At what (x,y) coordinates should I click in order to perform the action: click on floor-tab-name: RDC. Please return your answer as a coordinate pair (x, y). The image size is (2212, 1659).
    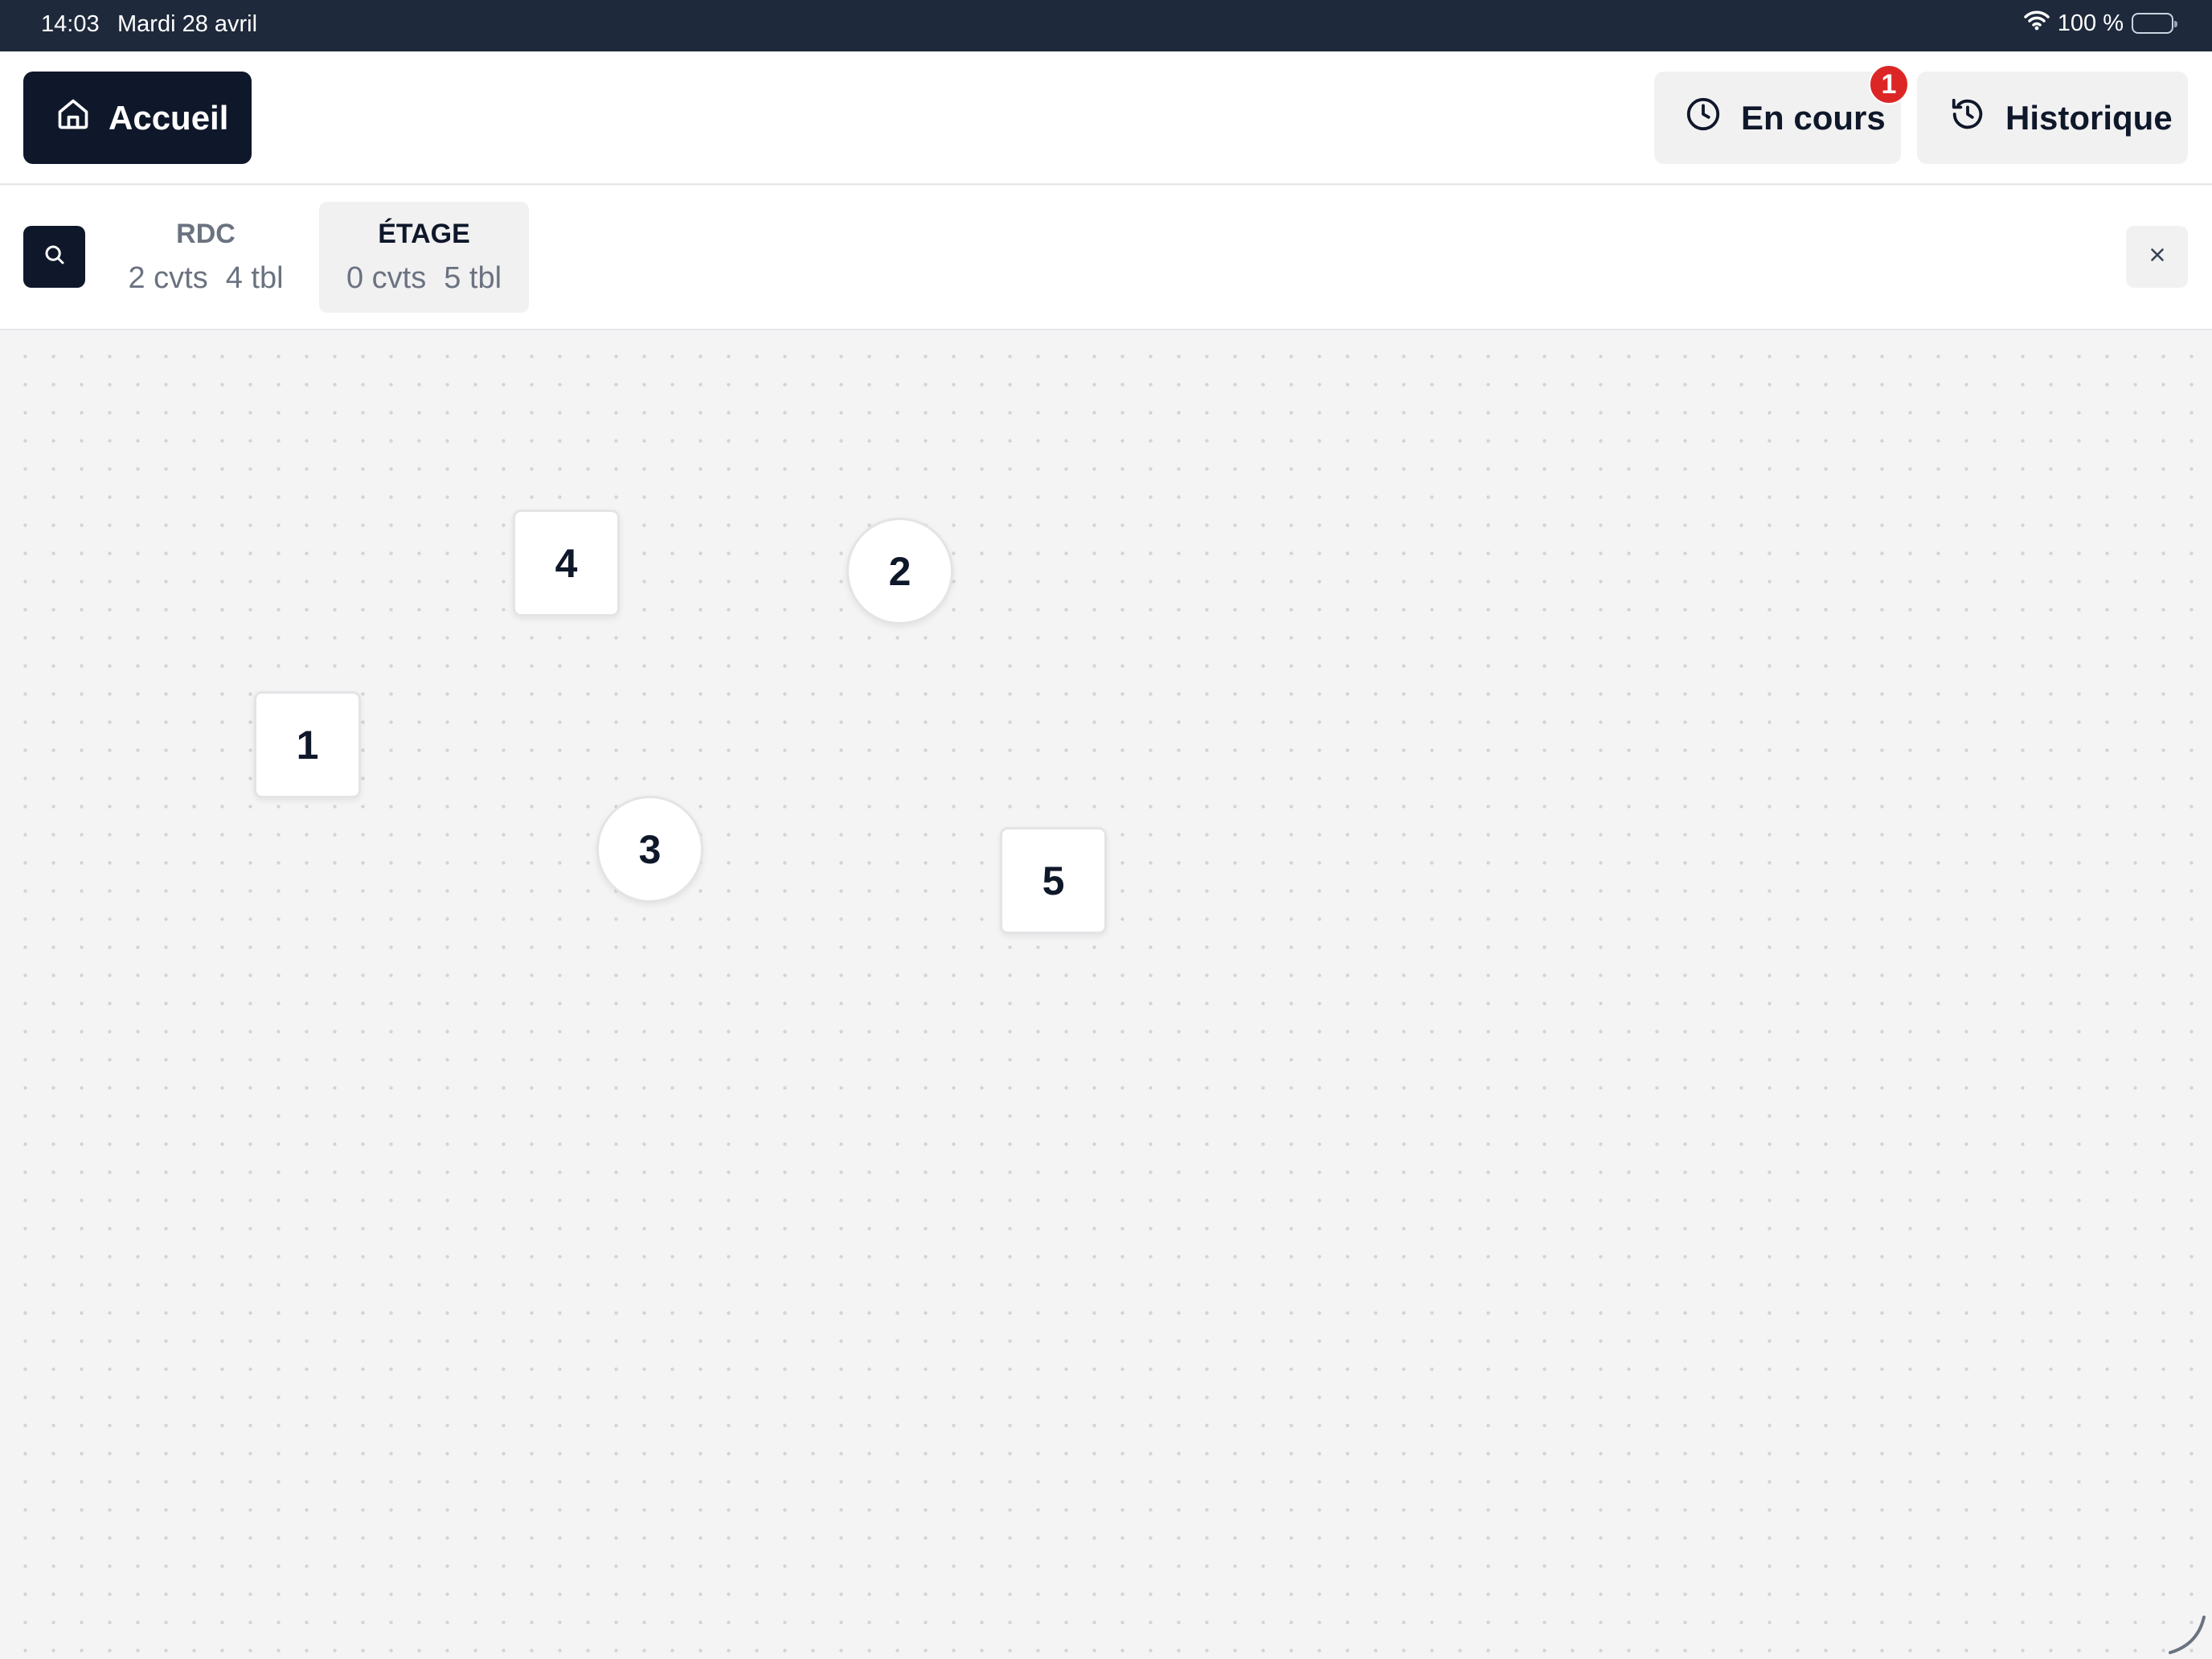
    Looking at the image, I should click on (206, 234).